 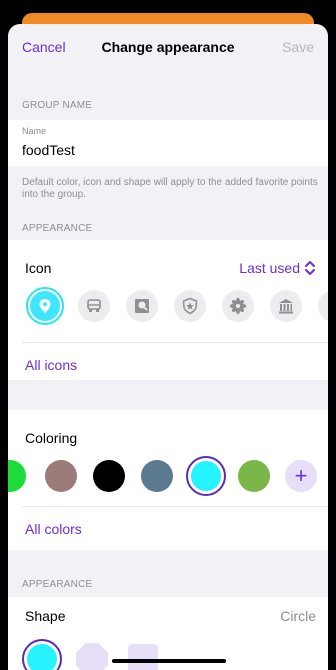 What do you see at coordinates (169, 661) in the screenshot?
I see `home-indicator` at bounding box center [169, 661].